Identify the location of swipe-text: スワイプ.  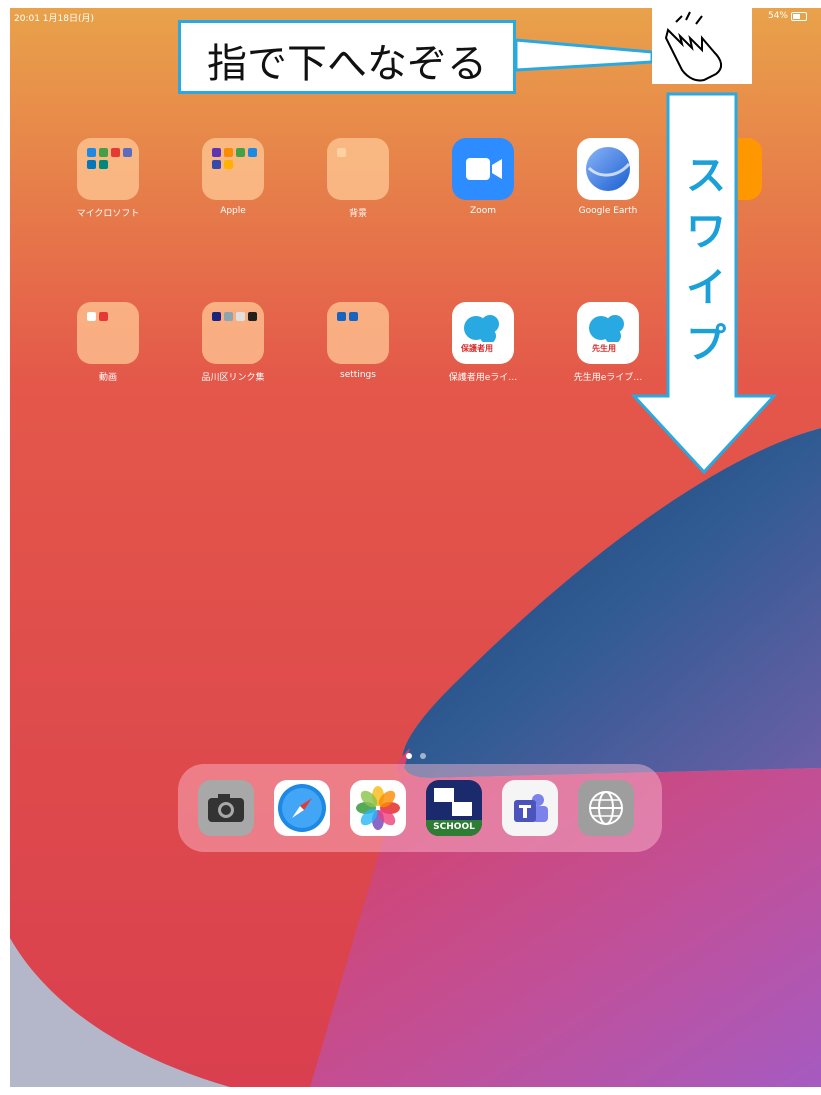
(706, 260).